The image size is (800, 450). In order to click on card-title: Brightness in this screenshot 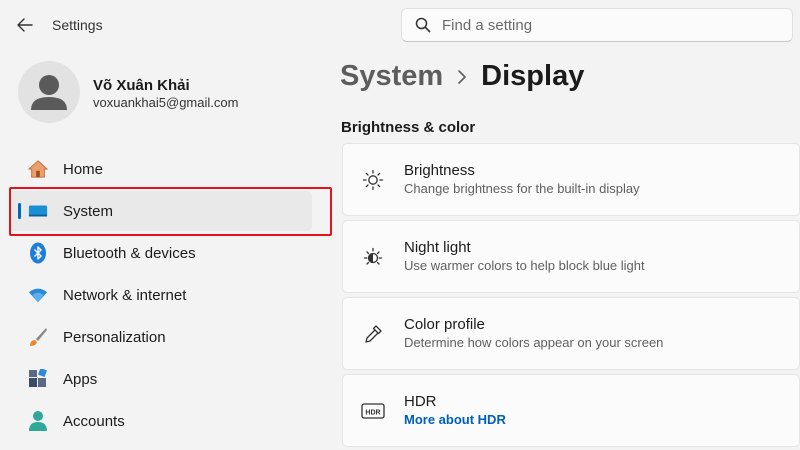, I will do `click(439, 170)`.